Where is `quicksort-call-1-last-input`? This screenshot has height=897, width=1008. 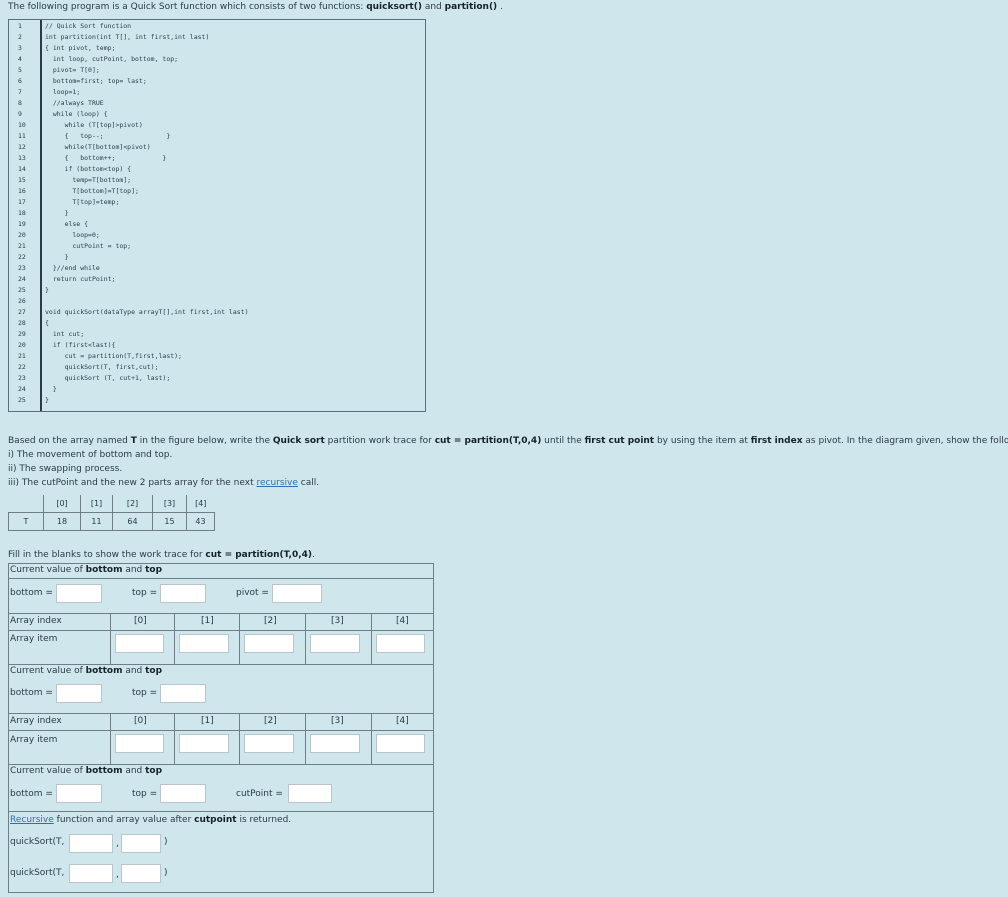
quicksort-call-1-last-input is located at coordinates (141, 843).